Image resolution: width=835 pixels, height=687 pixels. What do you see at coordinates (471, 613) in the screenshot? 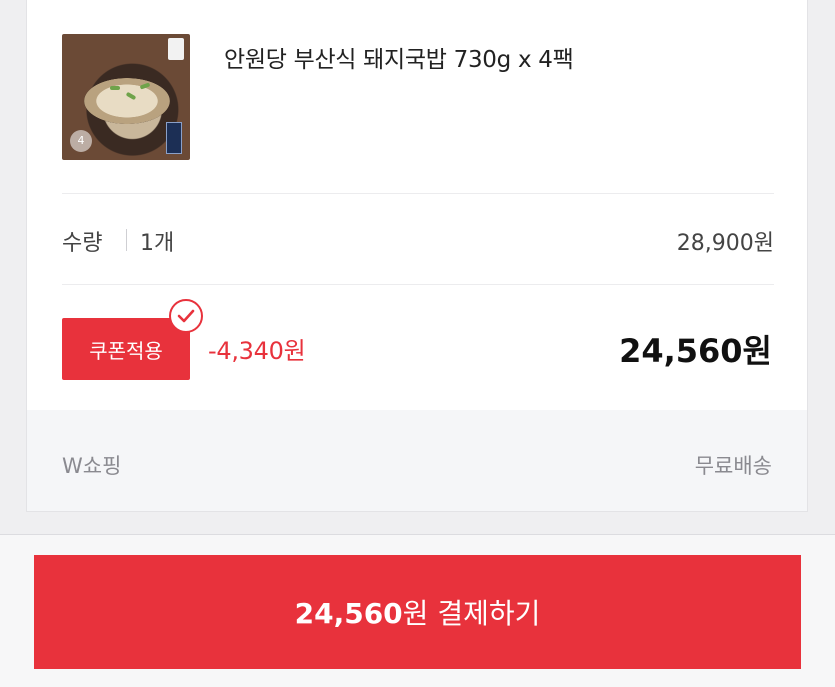
I see `checkout-label: 원 결제하기` at bounding box center [471, 613].